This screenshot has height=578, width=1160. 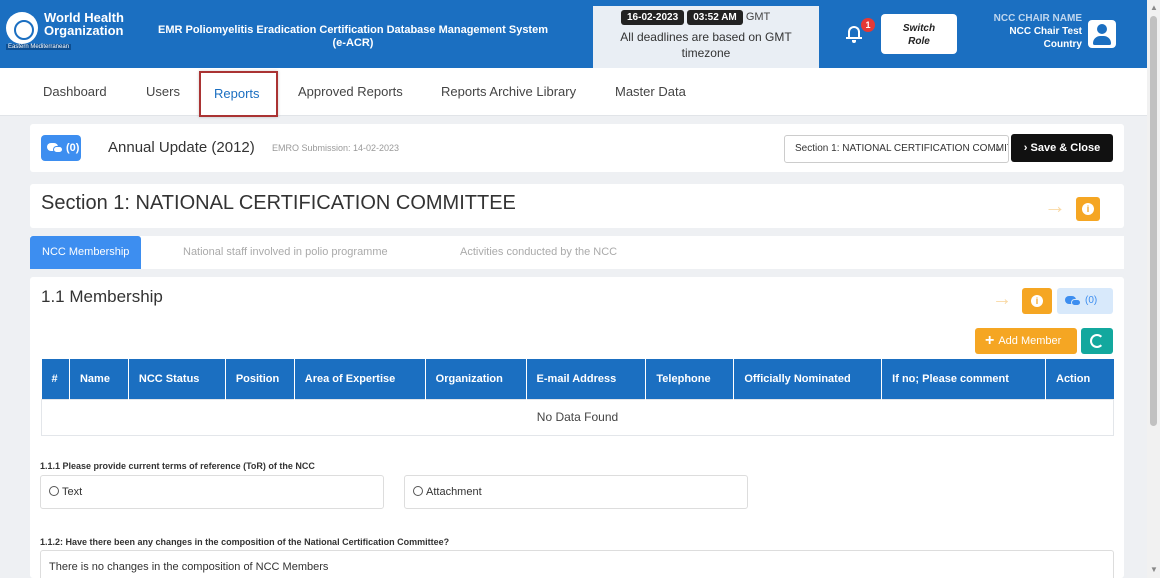 What do you see at coordinates (650, 91) in the screenshot?
I see `nav-master-data: Master Data` at bounding box center [650, 91].